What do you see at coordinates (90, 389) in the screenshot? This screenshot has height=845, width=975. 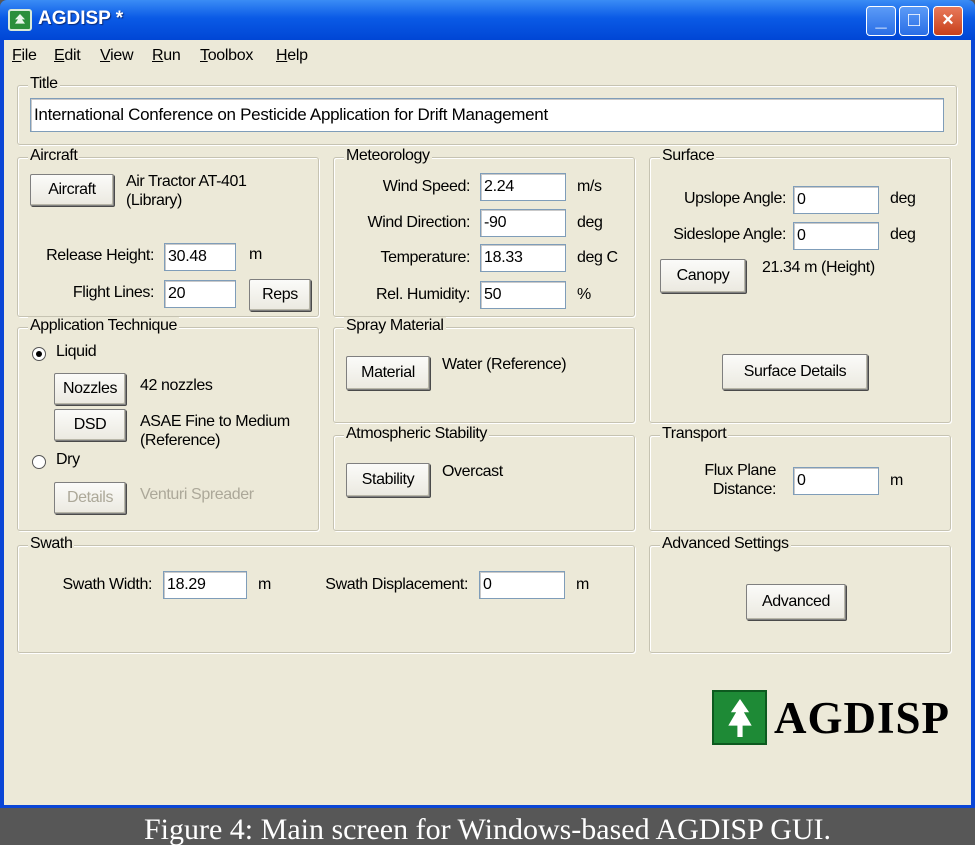 I see `nozzles-button: Nozzles` at bounding box center [90, 389].